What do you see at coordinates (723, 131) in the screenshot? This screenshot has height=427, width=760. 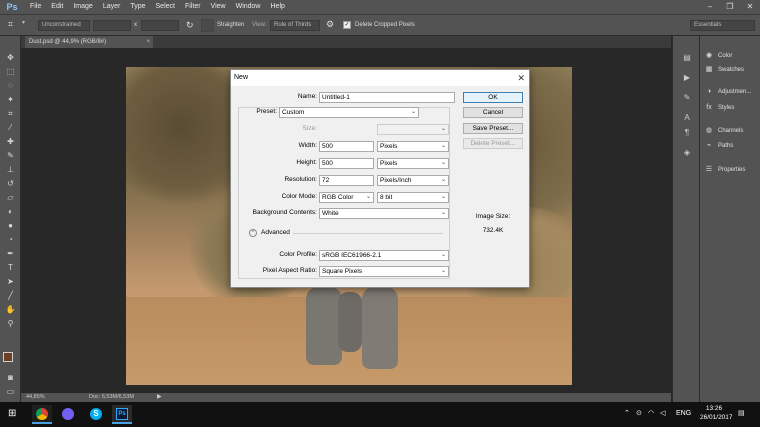 I see `panel-channels: ◍ Channels` at bounding box center [723, 131].